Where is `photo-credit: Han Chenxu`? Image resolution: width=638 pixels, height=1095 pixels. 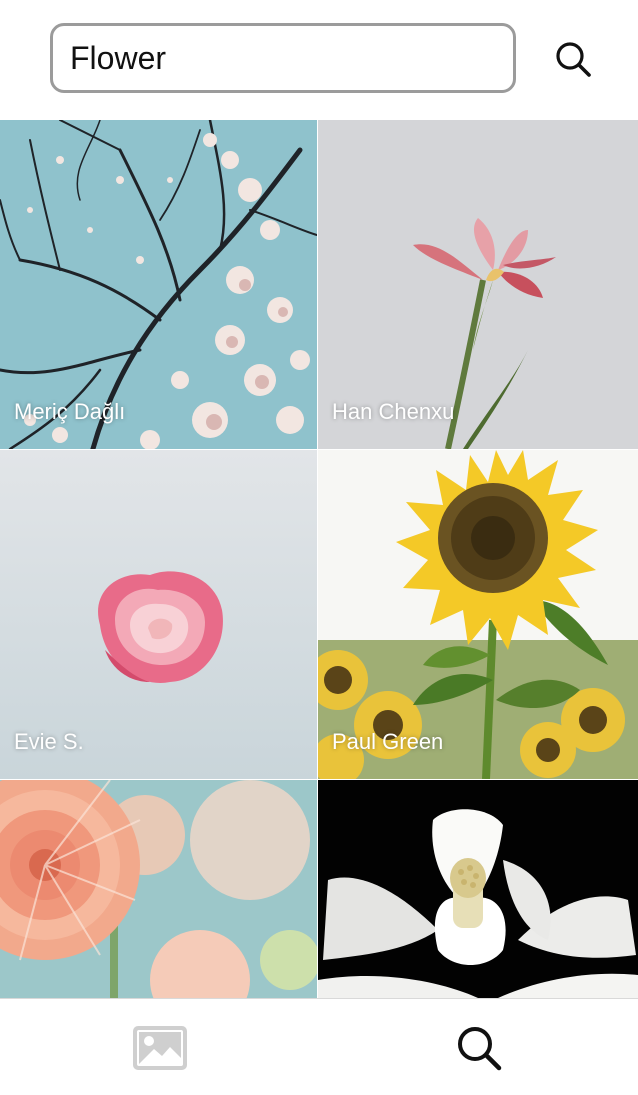
photo-credit: Han Chenxu is located at coordinates (393, 411).